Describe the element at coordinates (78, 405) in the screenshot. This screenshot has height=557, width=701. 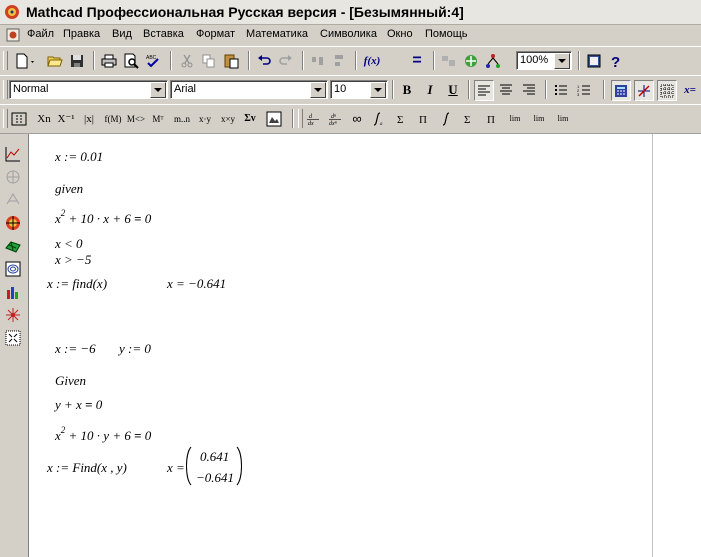
I see `equation-sum: y + x = 0` at that location.